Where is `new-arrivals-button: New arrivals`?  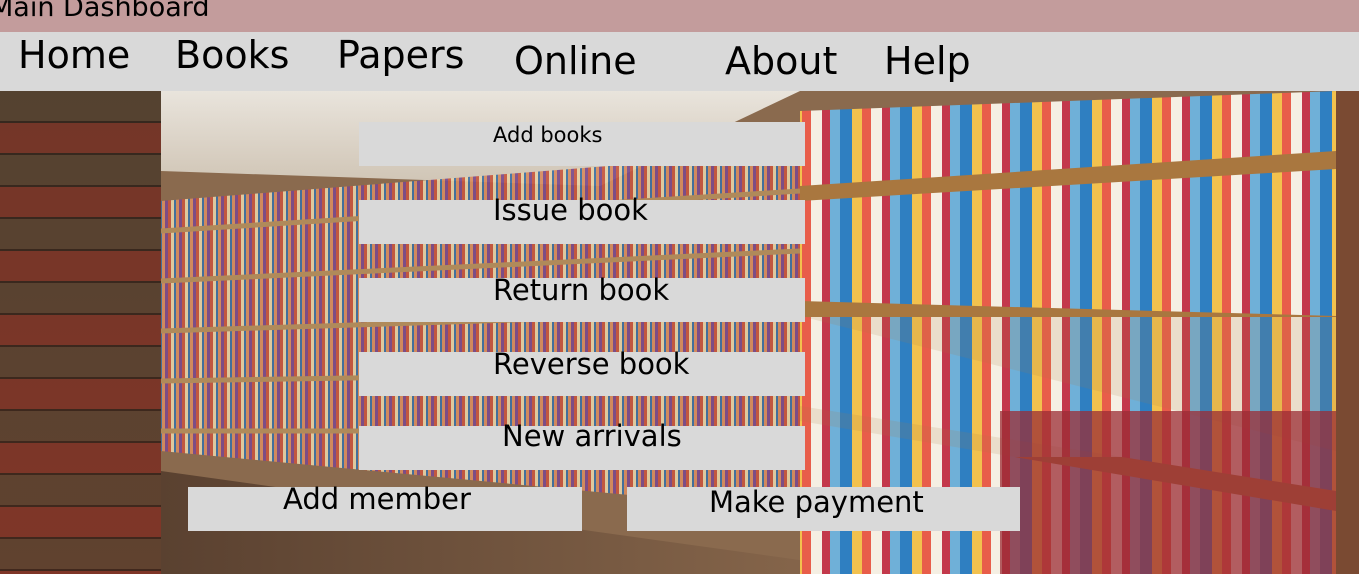
new-arrivals-button: New arrivals is located at coordinates (582, 444).